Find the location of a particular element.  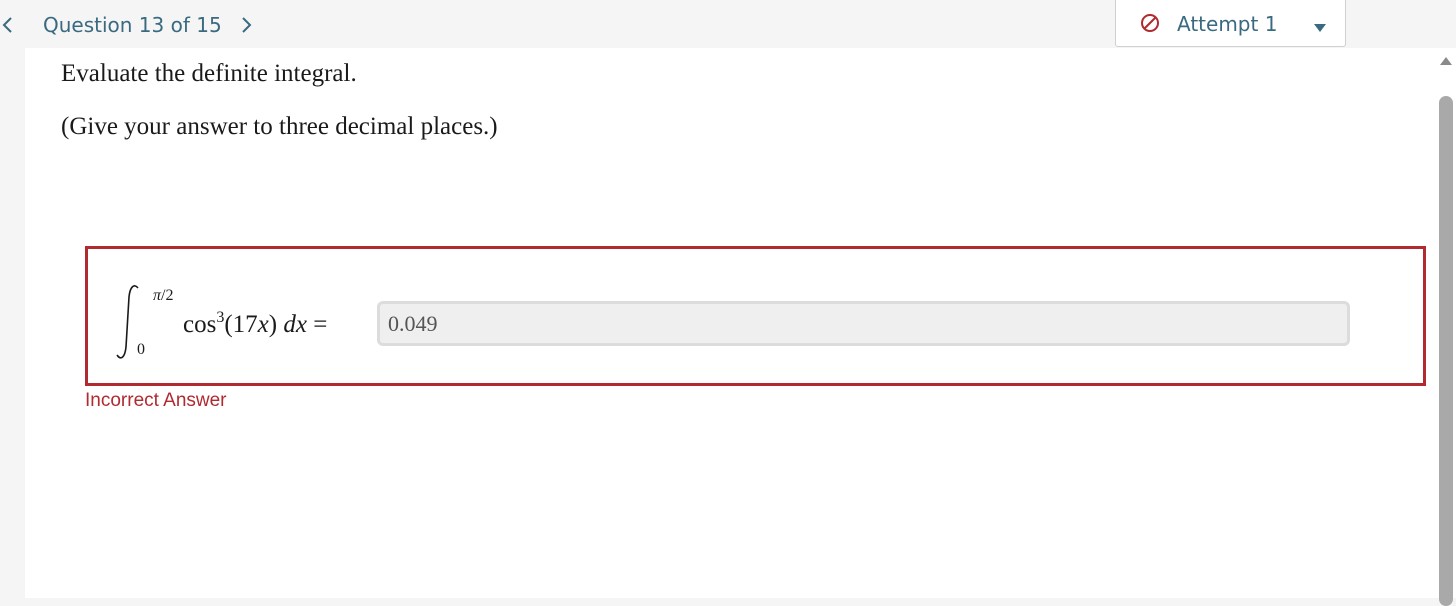

function-name: cos is located at coordinates (200, 324).